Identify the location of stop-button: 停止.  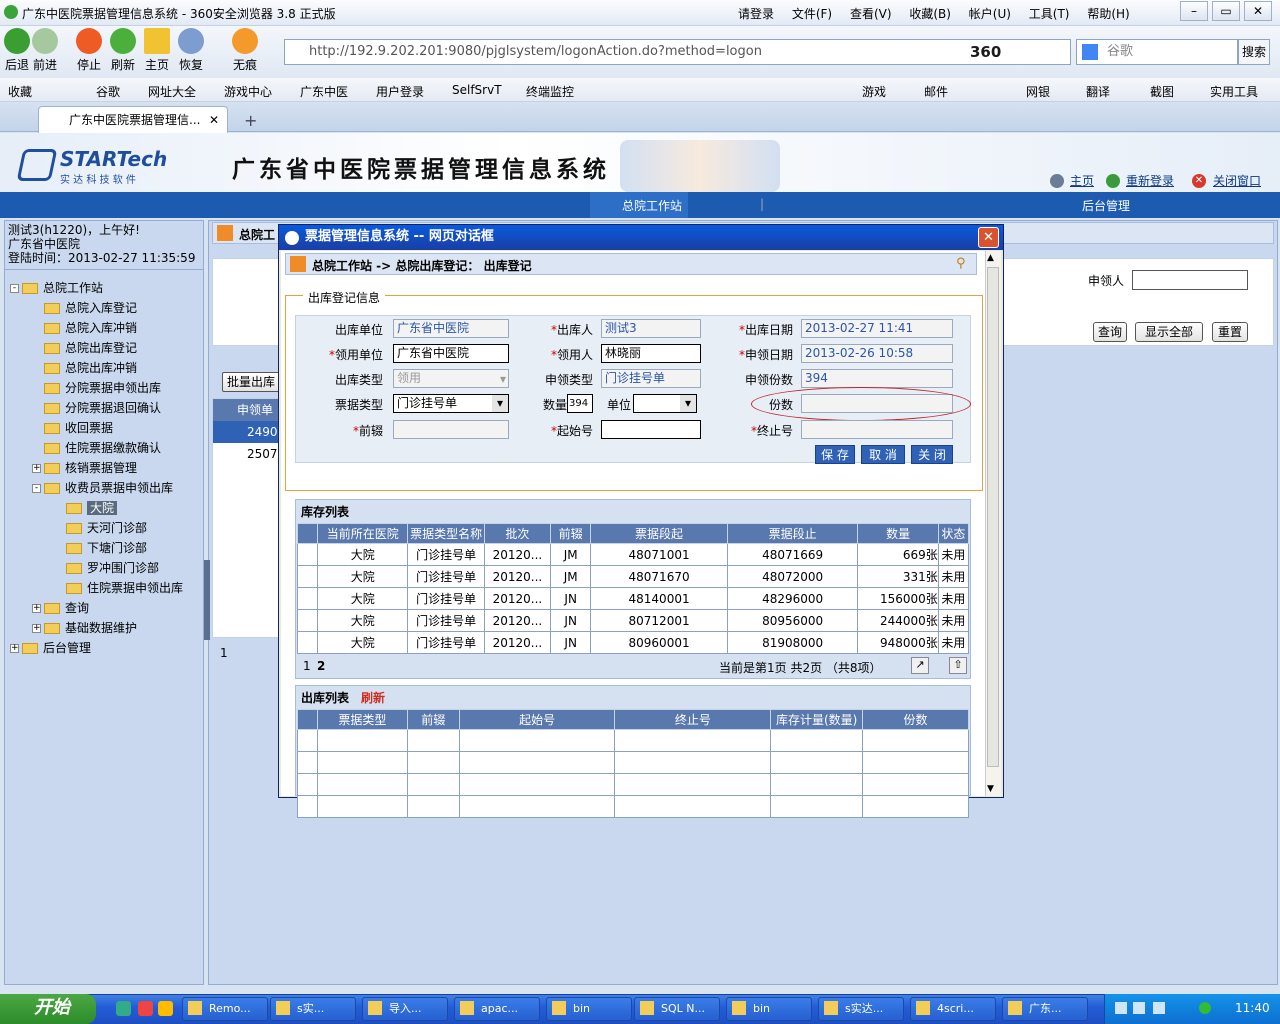
(89, 50).